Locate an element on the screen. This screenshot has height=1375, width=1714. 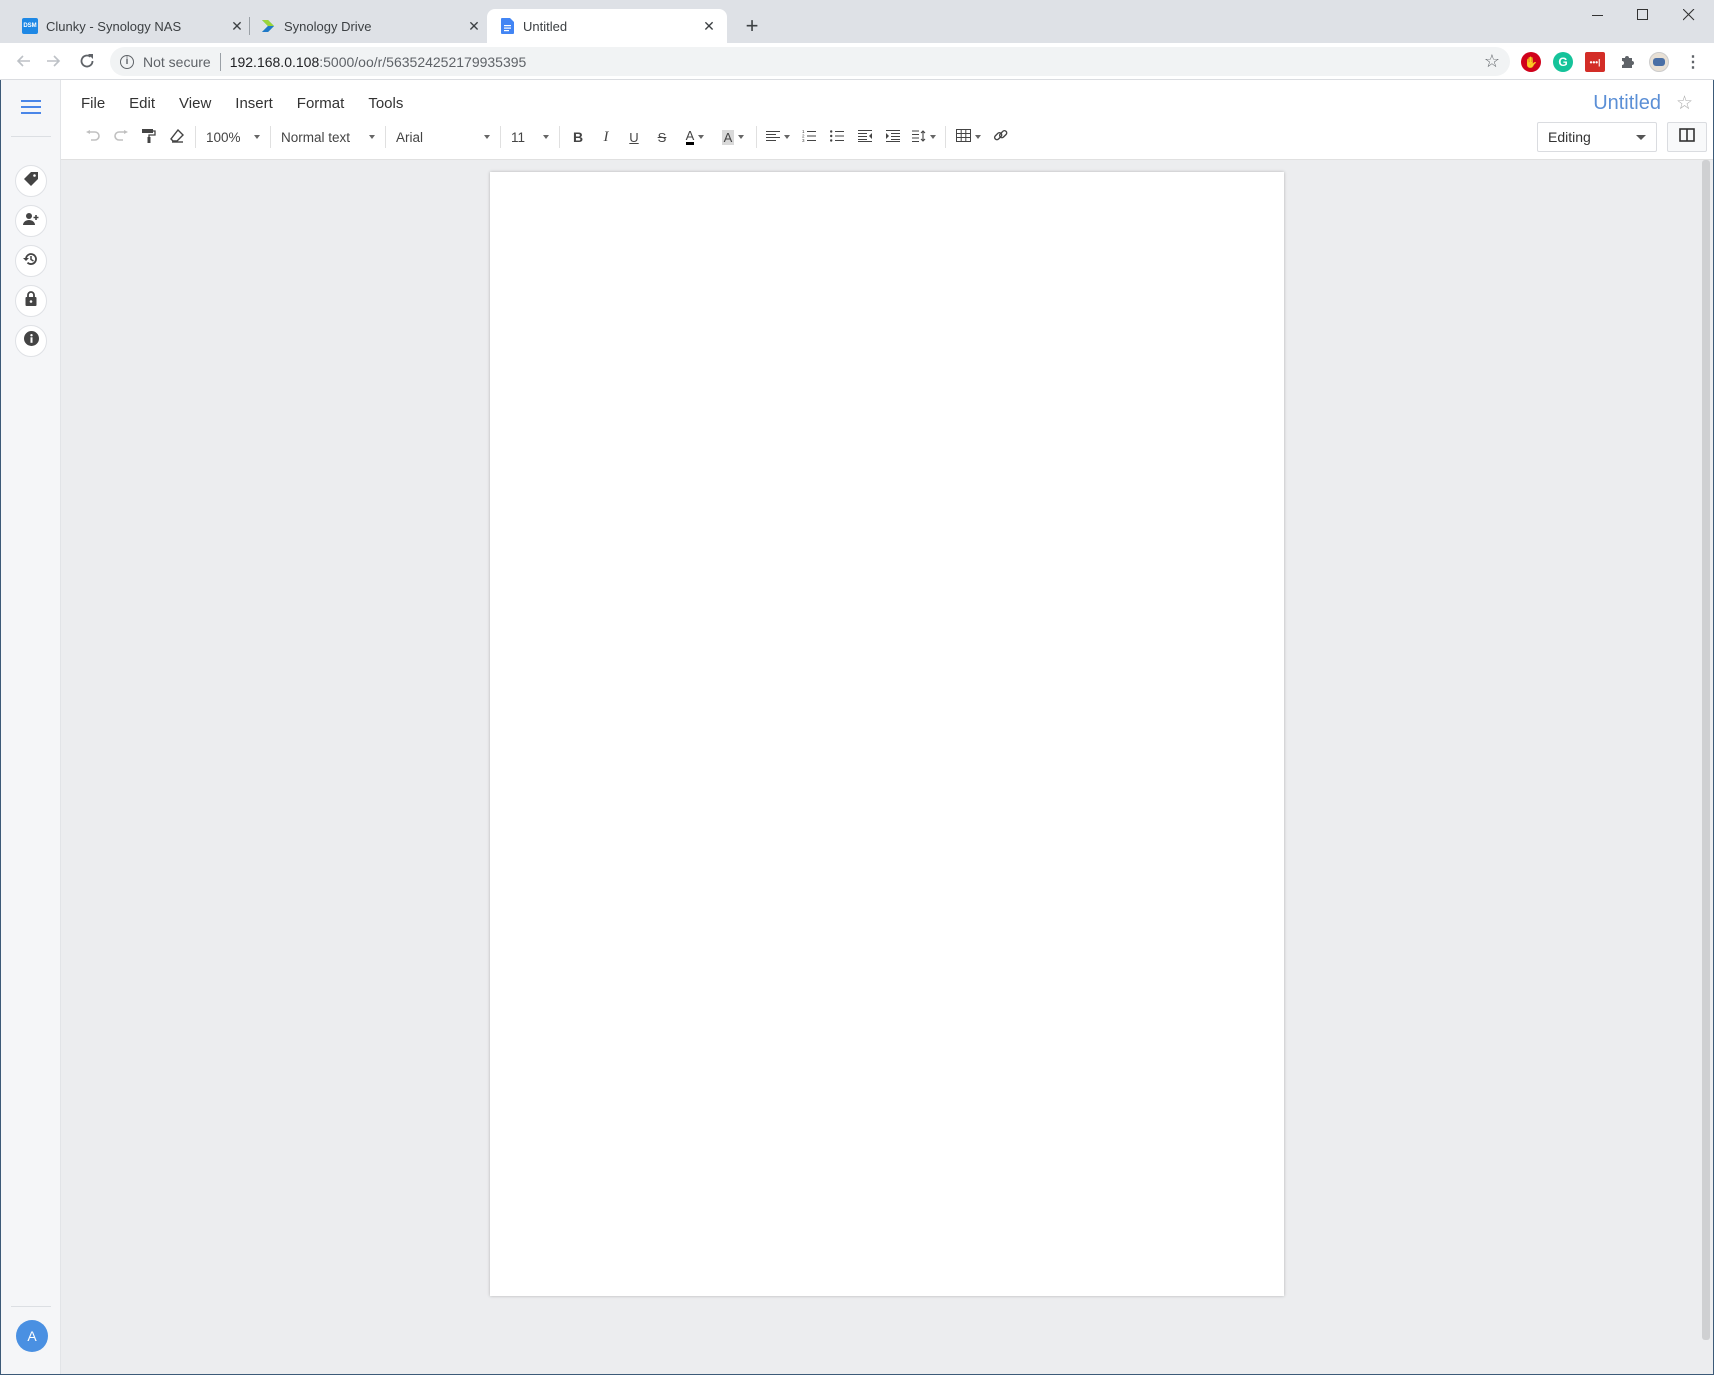
link-icon is located at coordinates (1000, 137).